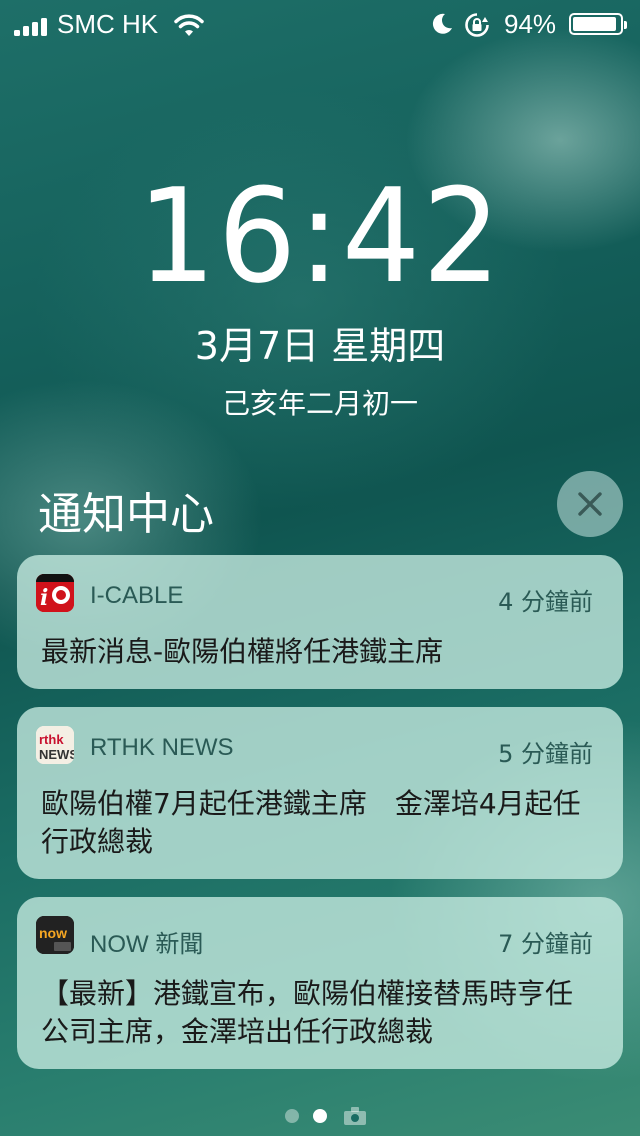 This screenshot has height=1136, width=640. What do you see at coordinates (126, 514) in the screenshot?
I see `notification-center-title: 通知中心` at bounding box center [126, 514].